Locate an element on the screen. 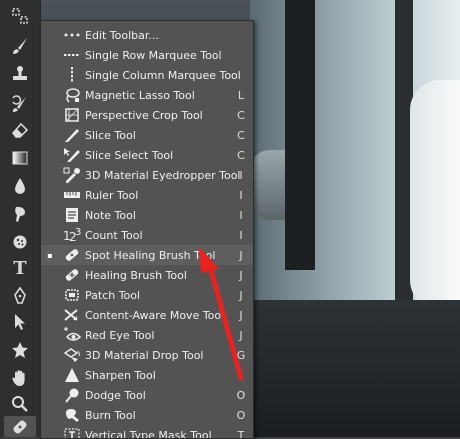 This screenshot has width=460, height=439. content-aware-move-icon is located at coordinates (72, 315).